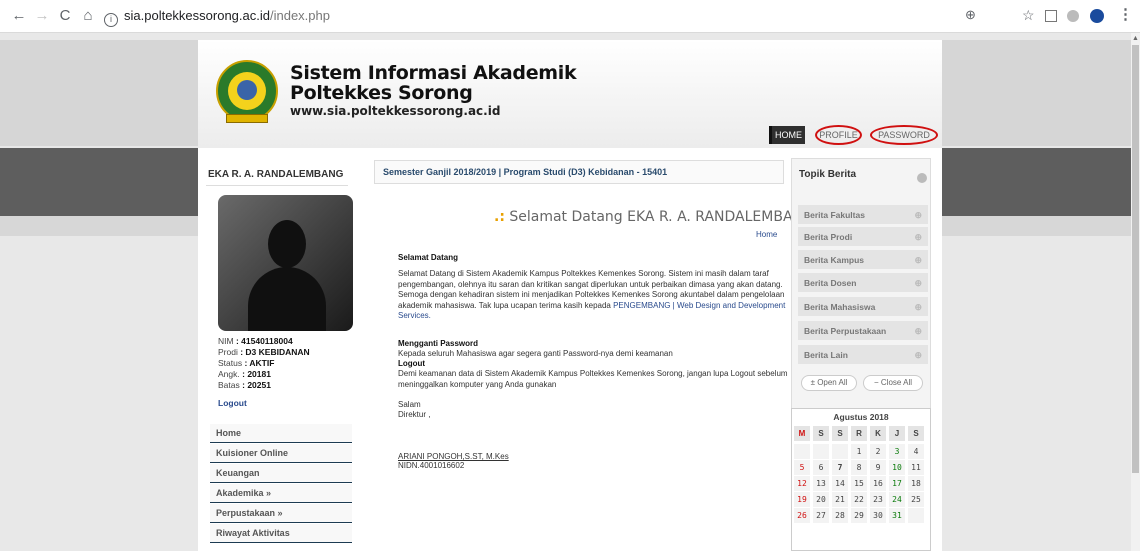 The width and height of the screenshot is (1140, 551). What do you see at coordinates (859, 483) in the screenshot?
I see `calendar-date: 15` at bounding box center [859, 483].